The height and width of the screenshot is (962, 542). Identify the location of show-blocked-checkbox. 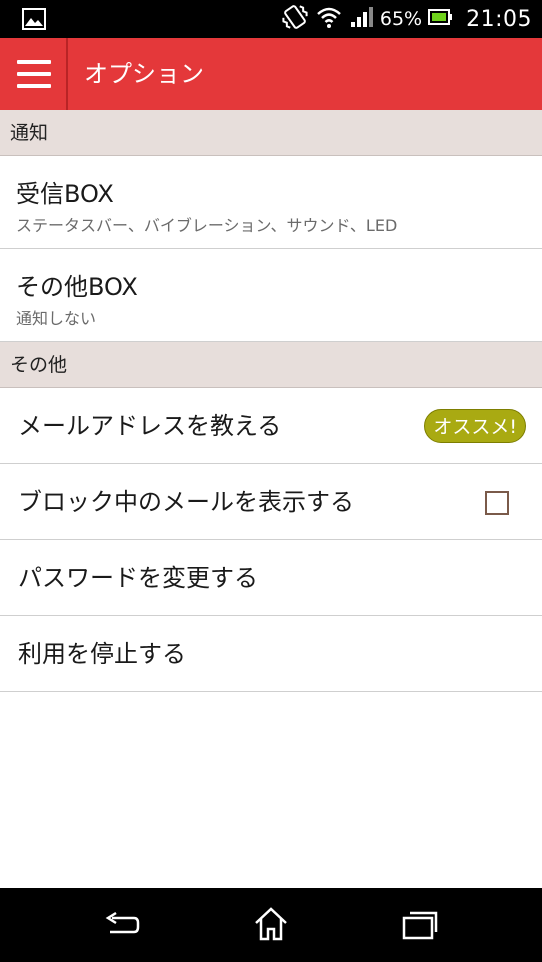
(497, 503).